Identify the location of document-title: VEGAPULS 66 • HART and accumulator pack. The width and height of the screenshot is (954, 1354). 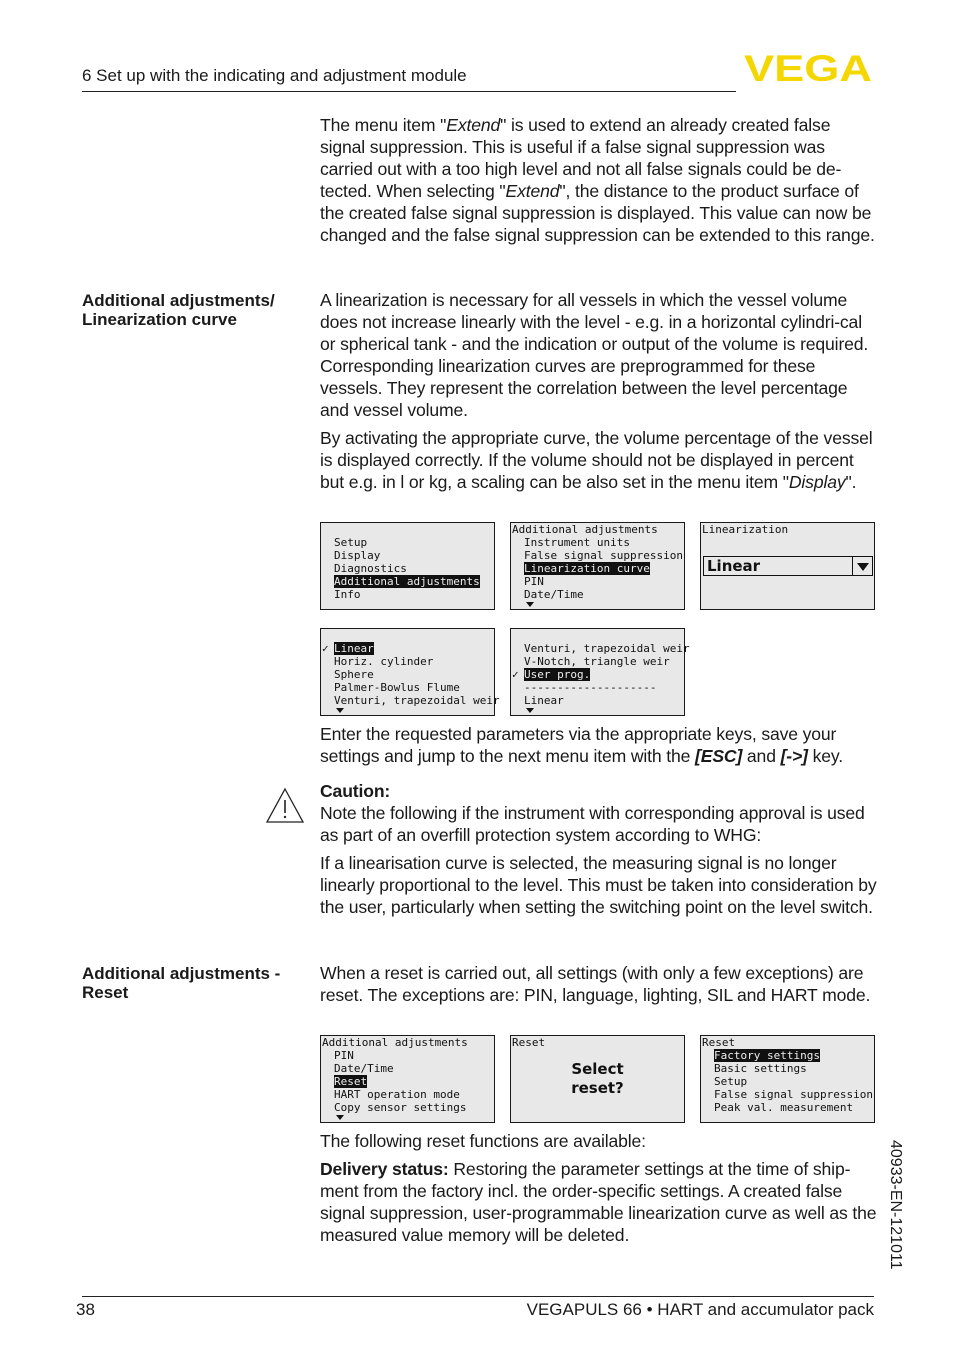
(700, 1309).